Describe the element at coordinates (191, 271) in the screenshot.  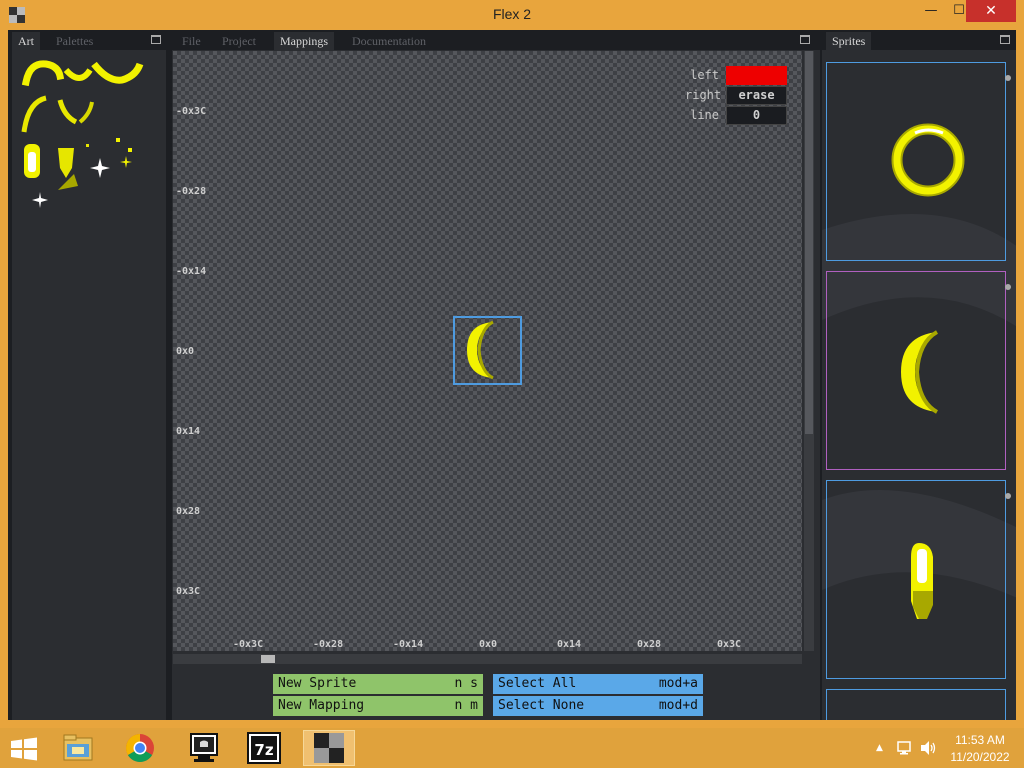
I see `y-axis-label: -0x14` at that location.